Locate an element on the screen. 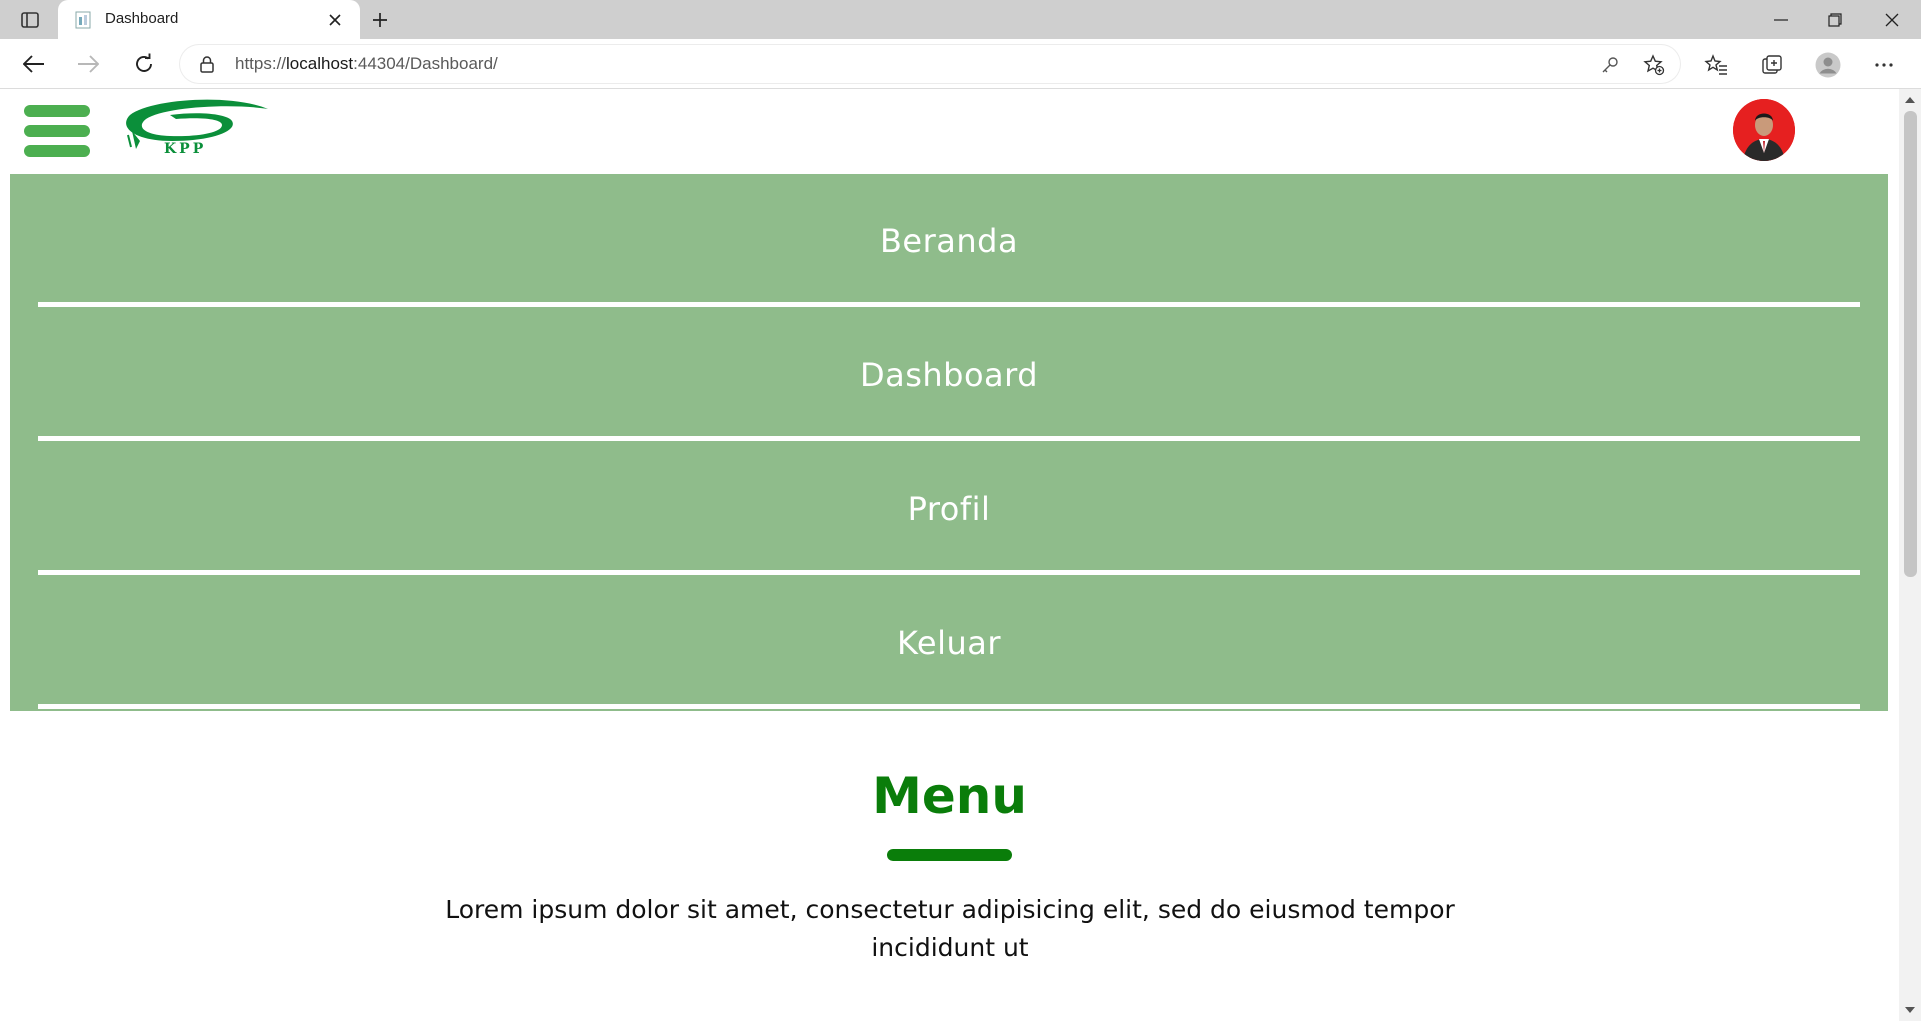  refresh-icon is located at coordinates (144, 64).